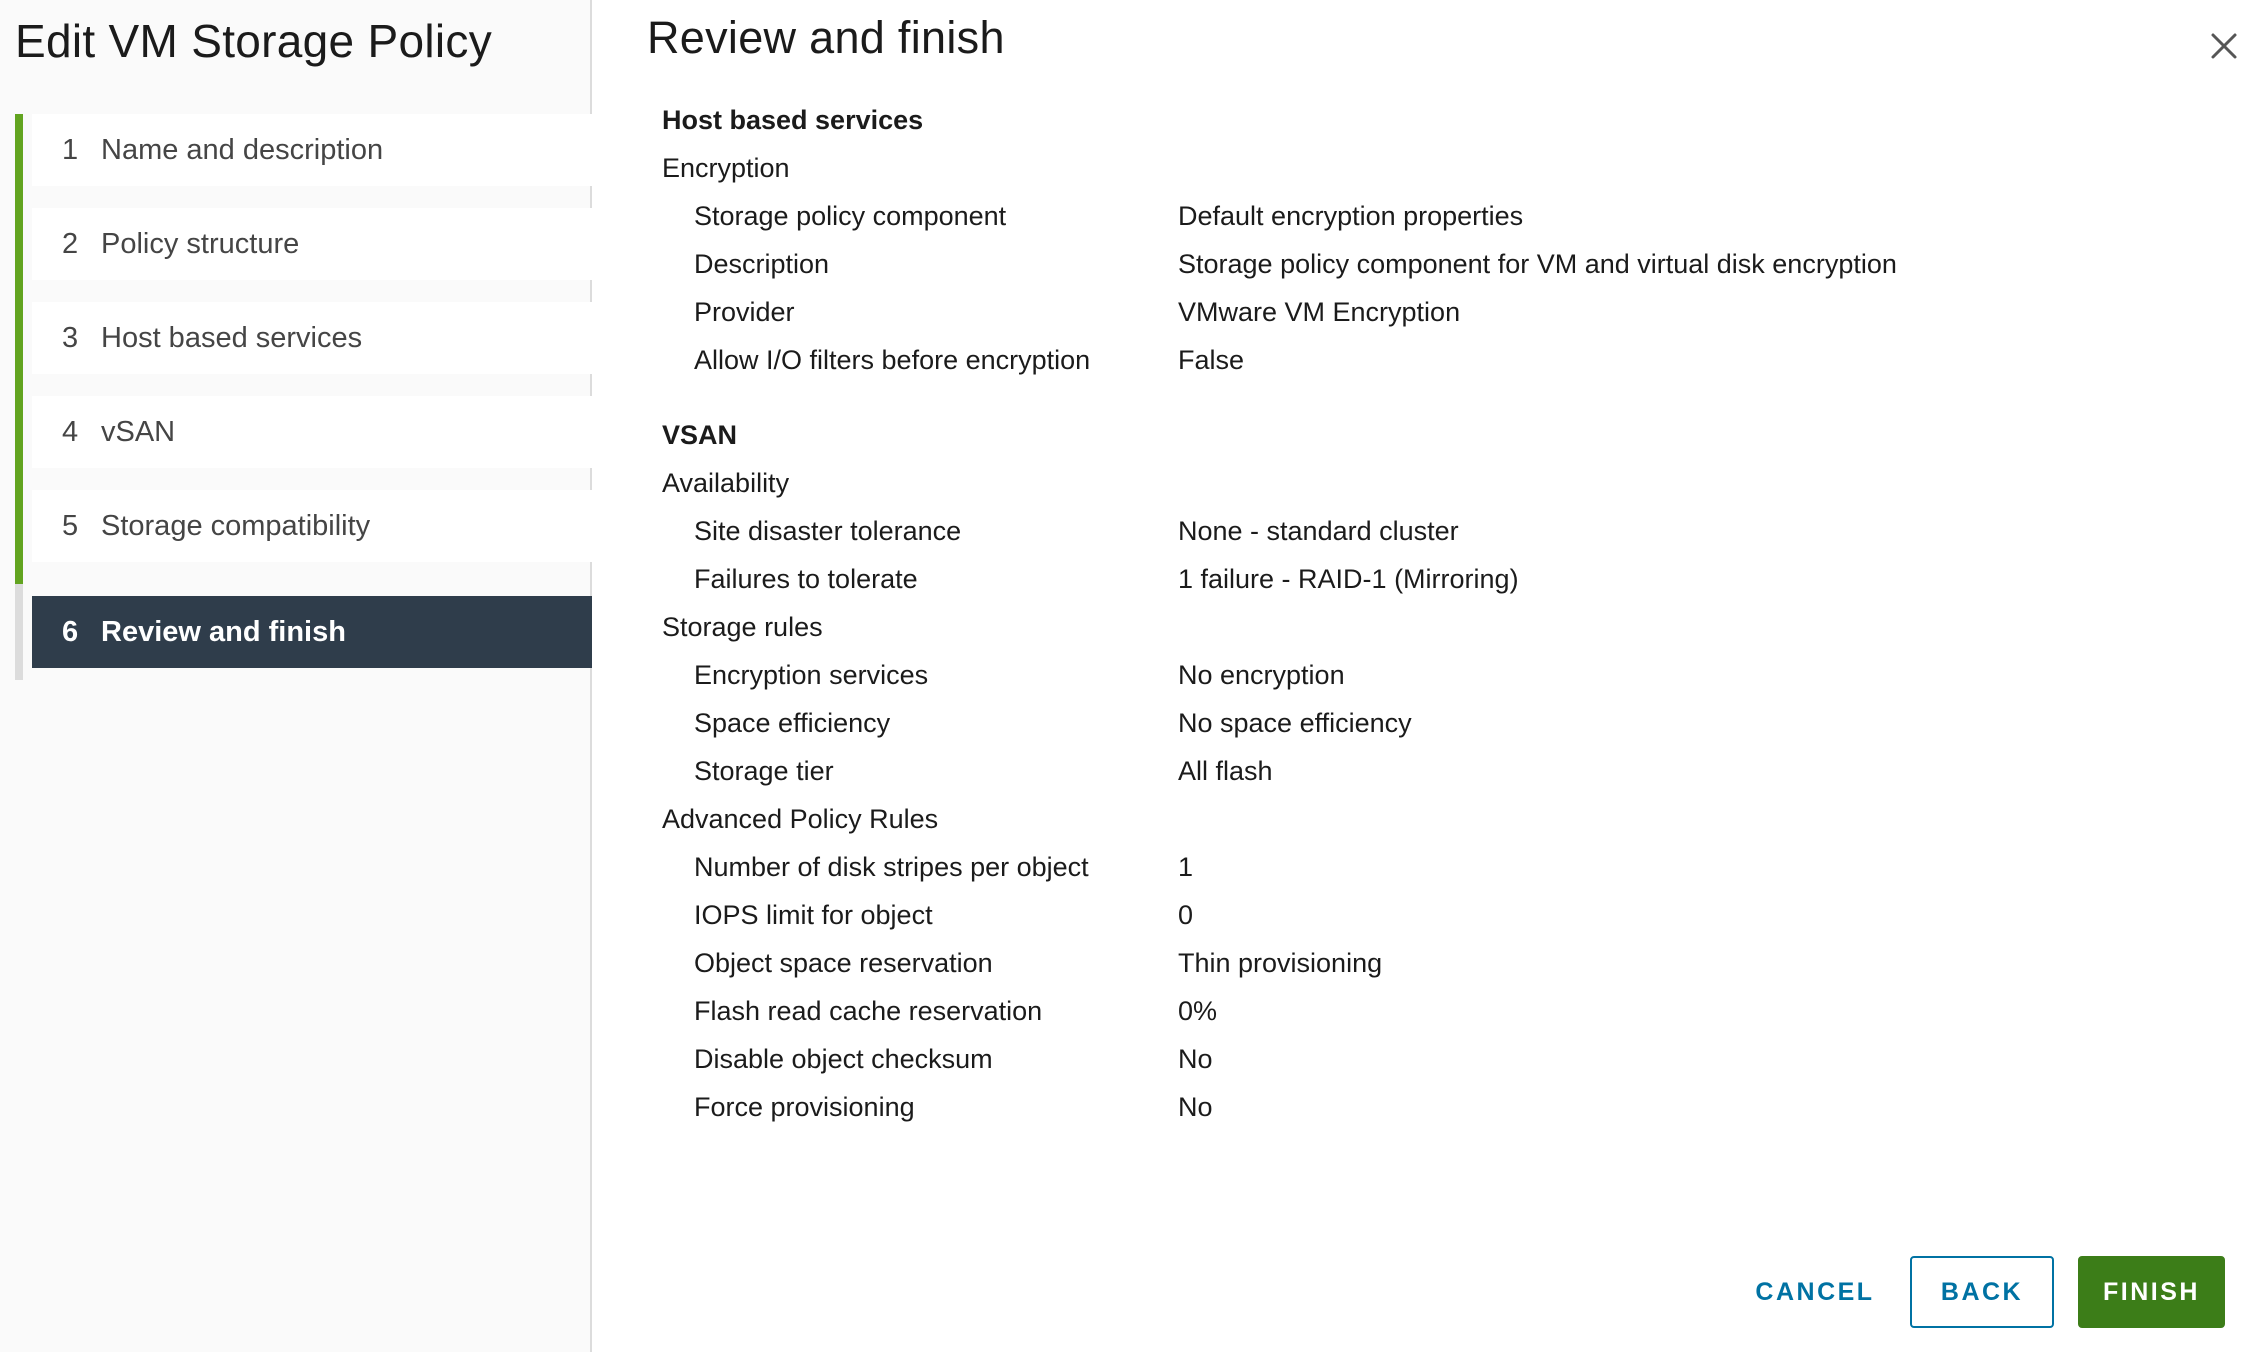 The image size is (2256, 1352). Describe the element at coordinates (254, 41) in the screenshot. I see `wizard-title: Edit VM Storage Policy` at that location.